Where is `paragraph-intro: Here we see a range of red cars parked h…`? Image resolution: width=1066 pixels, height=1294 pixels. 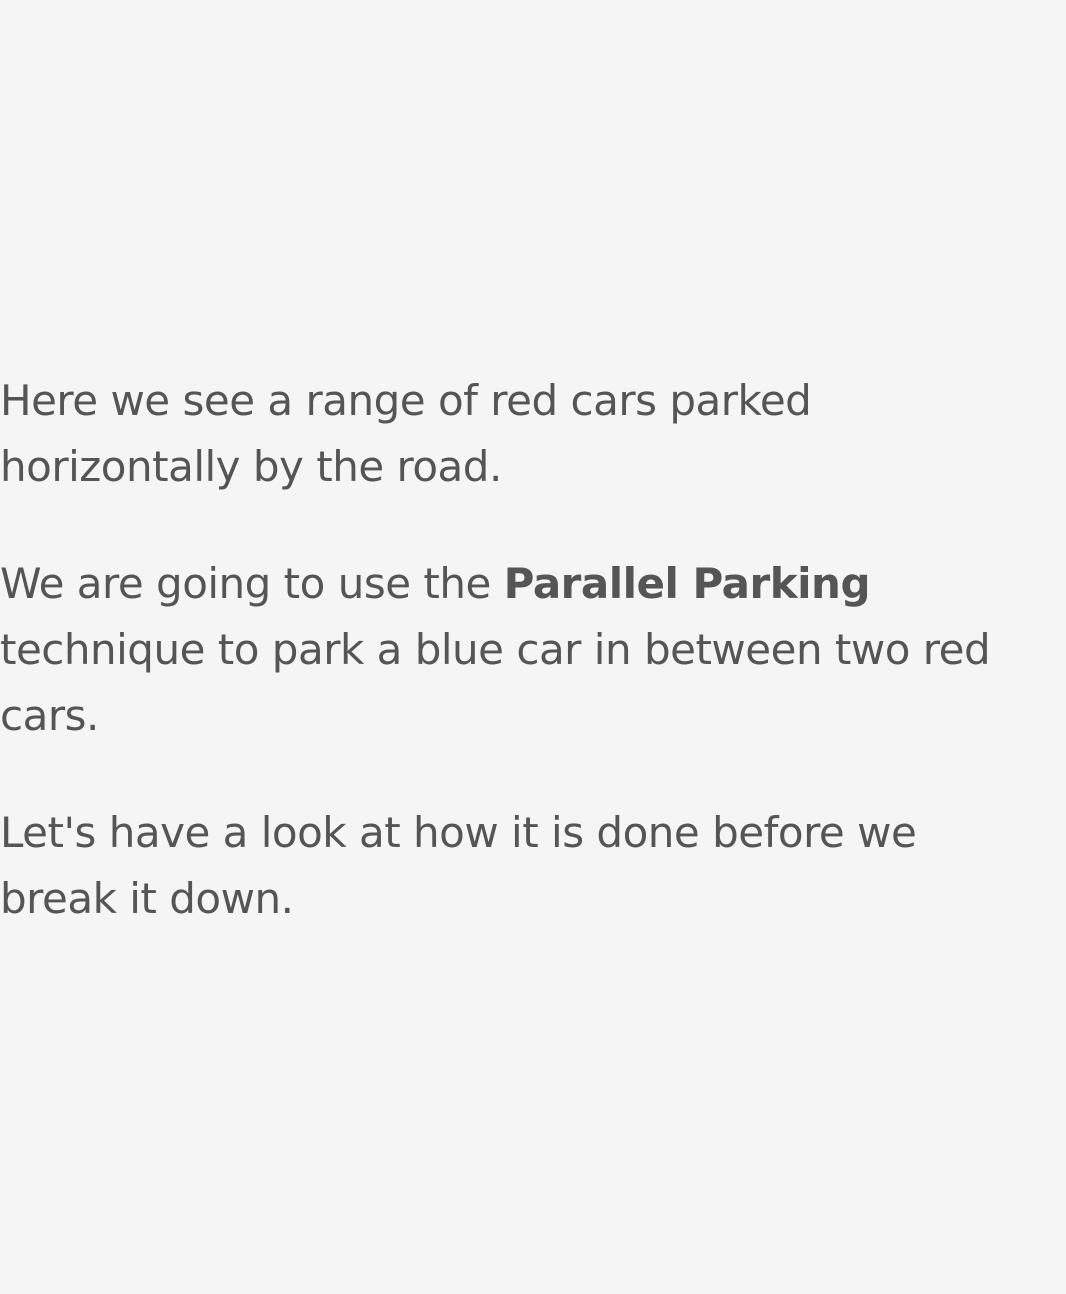
paragraph-intro: Here we see a range of red cars parked h… is located at coordinates (406, 433).